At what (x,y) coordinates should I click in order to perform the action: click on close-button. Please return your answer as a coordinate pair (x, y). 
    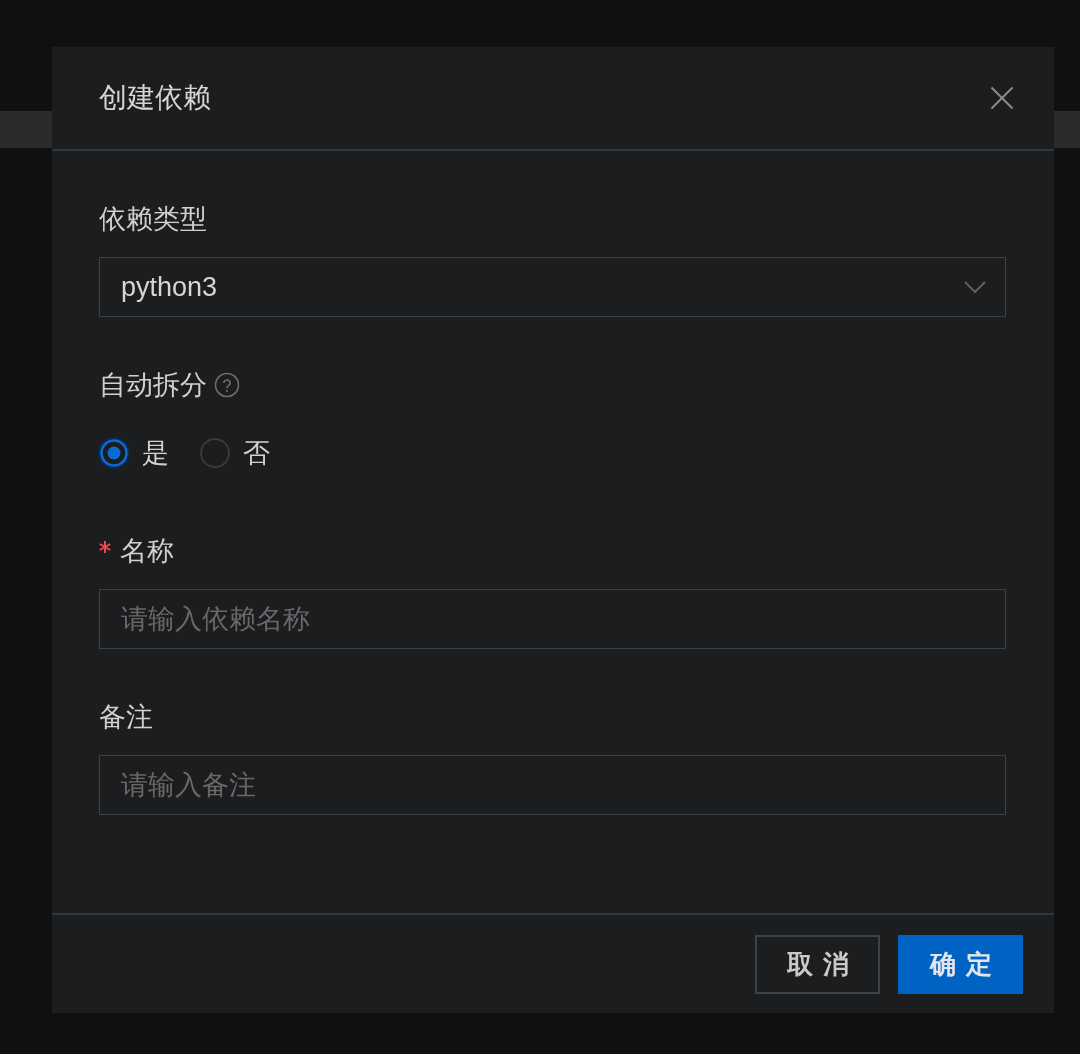
    Looking at the image, I should click on (1002, 98).